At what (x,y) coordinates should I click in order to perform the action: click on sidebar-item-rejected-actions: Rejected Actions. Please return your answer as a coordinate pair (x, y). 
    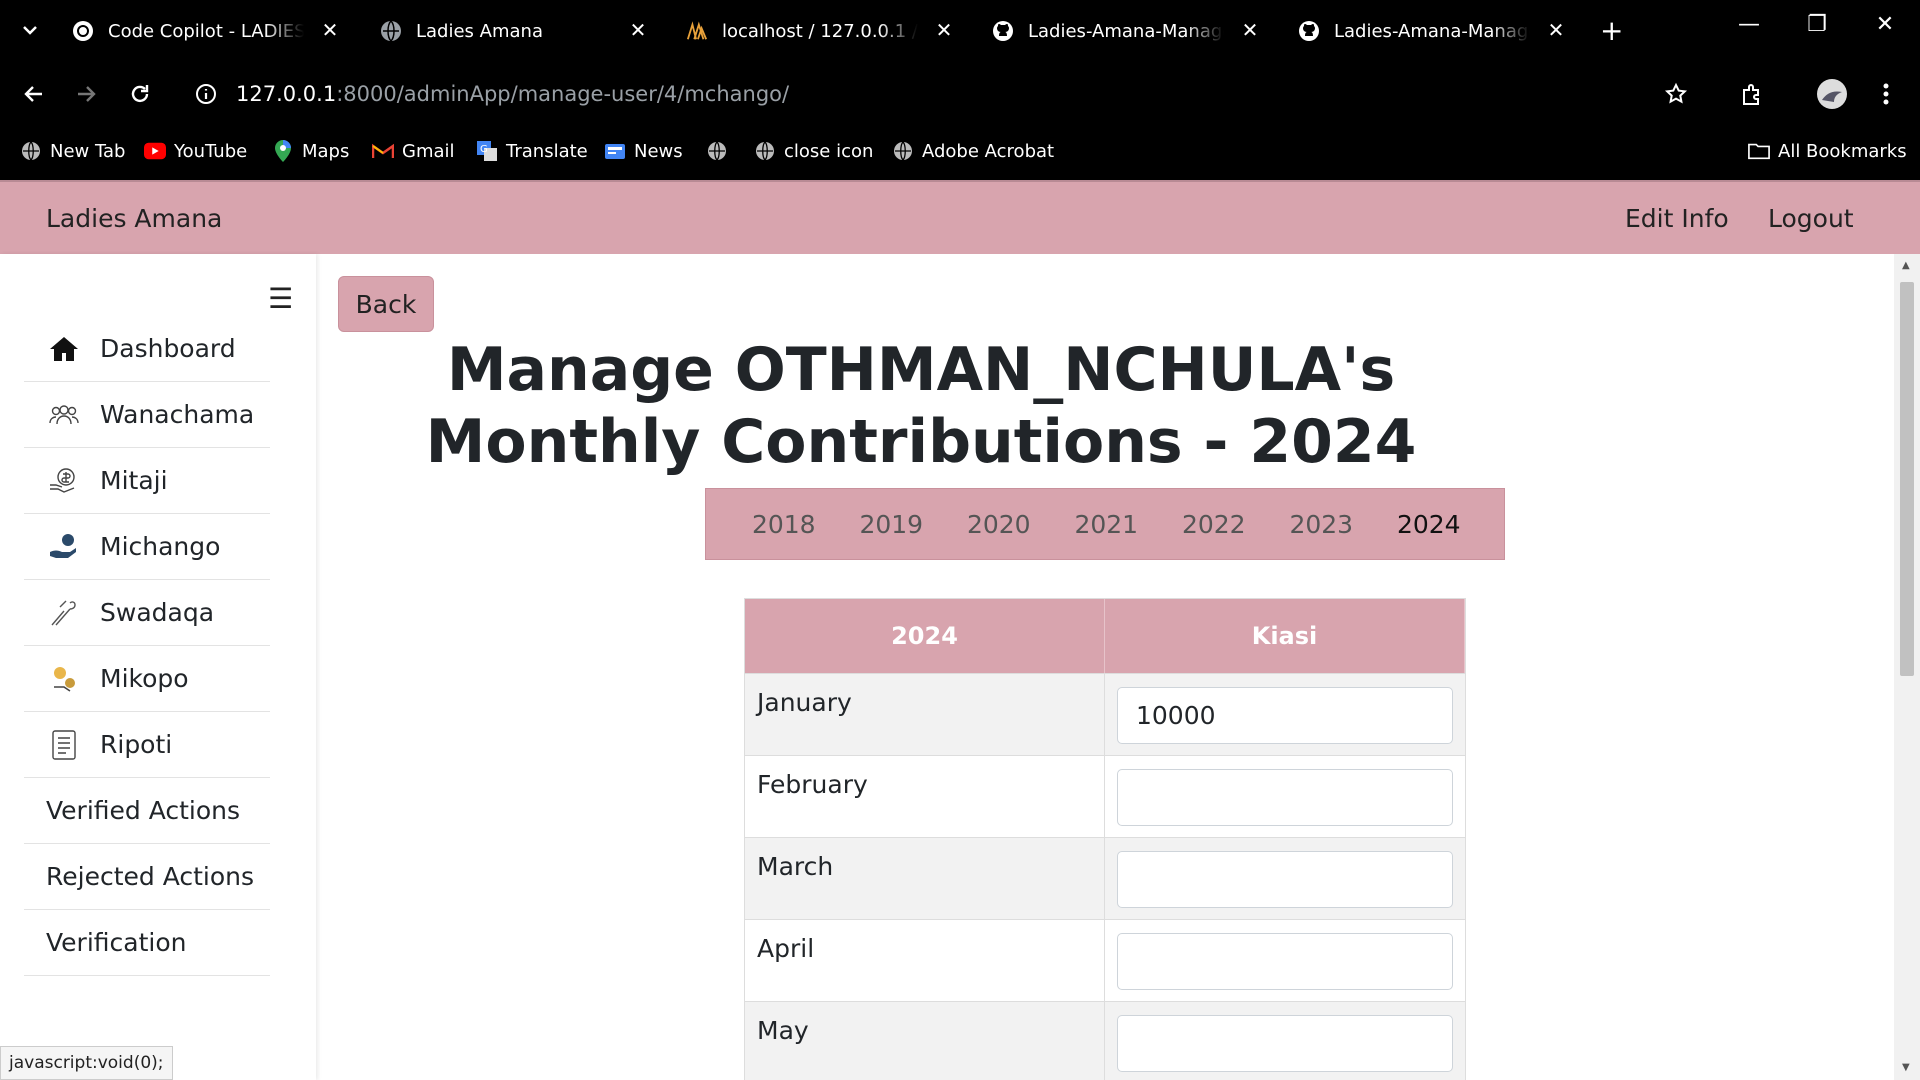
    Looking at the image, I should click on (147, 877).